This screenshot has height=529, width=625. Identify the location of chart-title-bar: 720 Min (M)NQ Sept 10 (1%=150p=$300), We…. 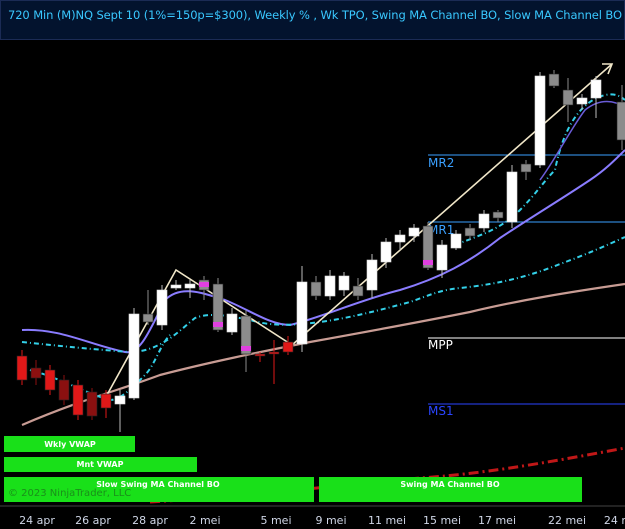
(312, 20).